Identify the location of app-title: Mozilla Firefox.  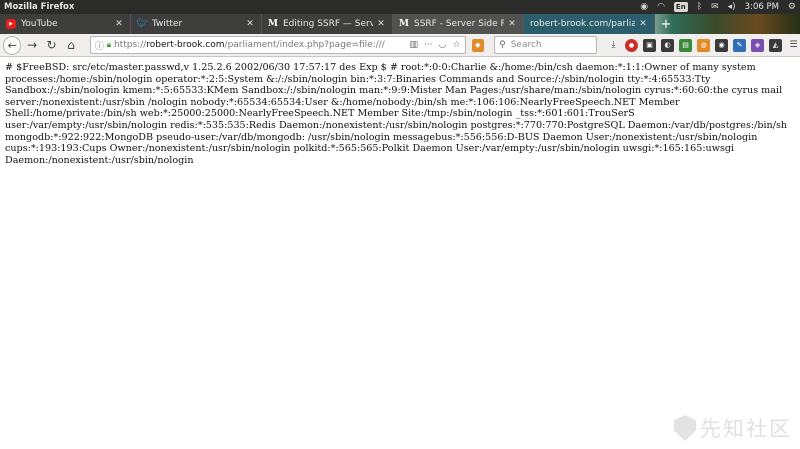
(39, 7).